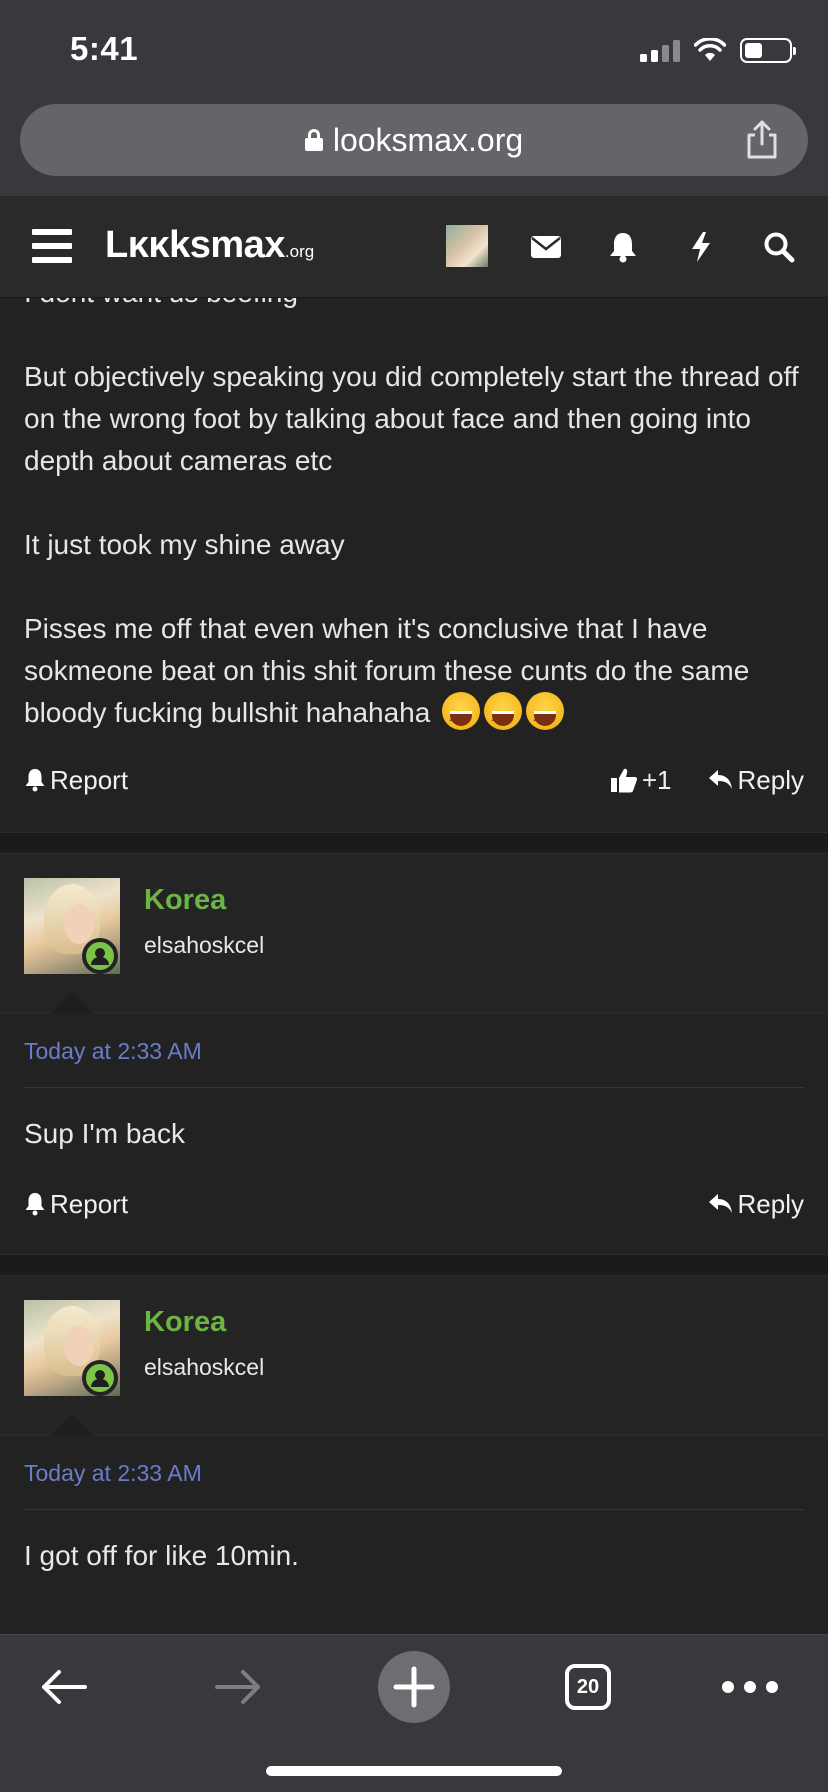 The height and width of the screenshot is (1792, 828). Describe the element at coordinates (768, 50) in the screenshot. I see `battery-icon` at that location.